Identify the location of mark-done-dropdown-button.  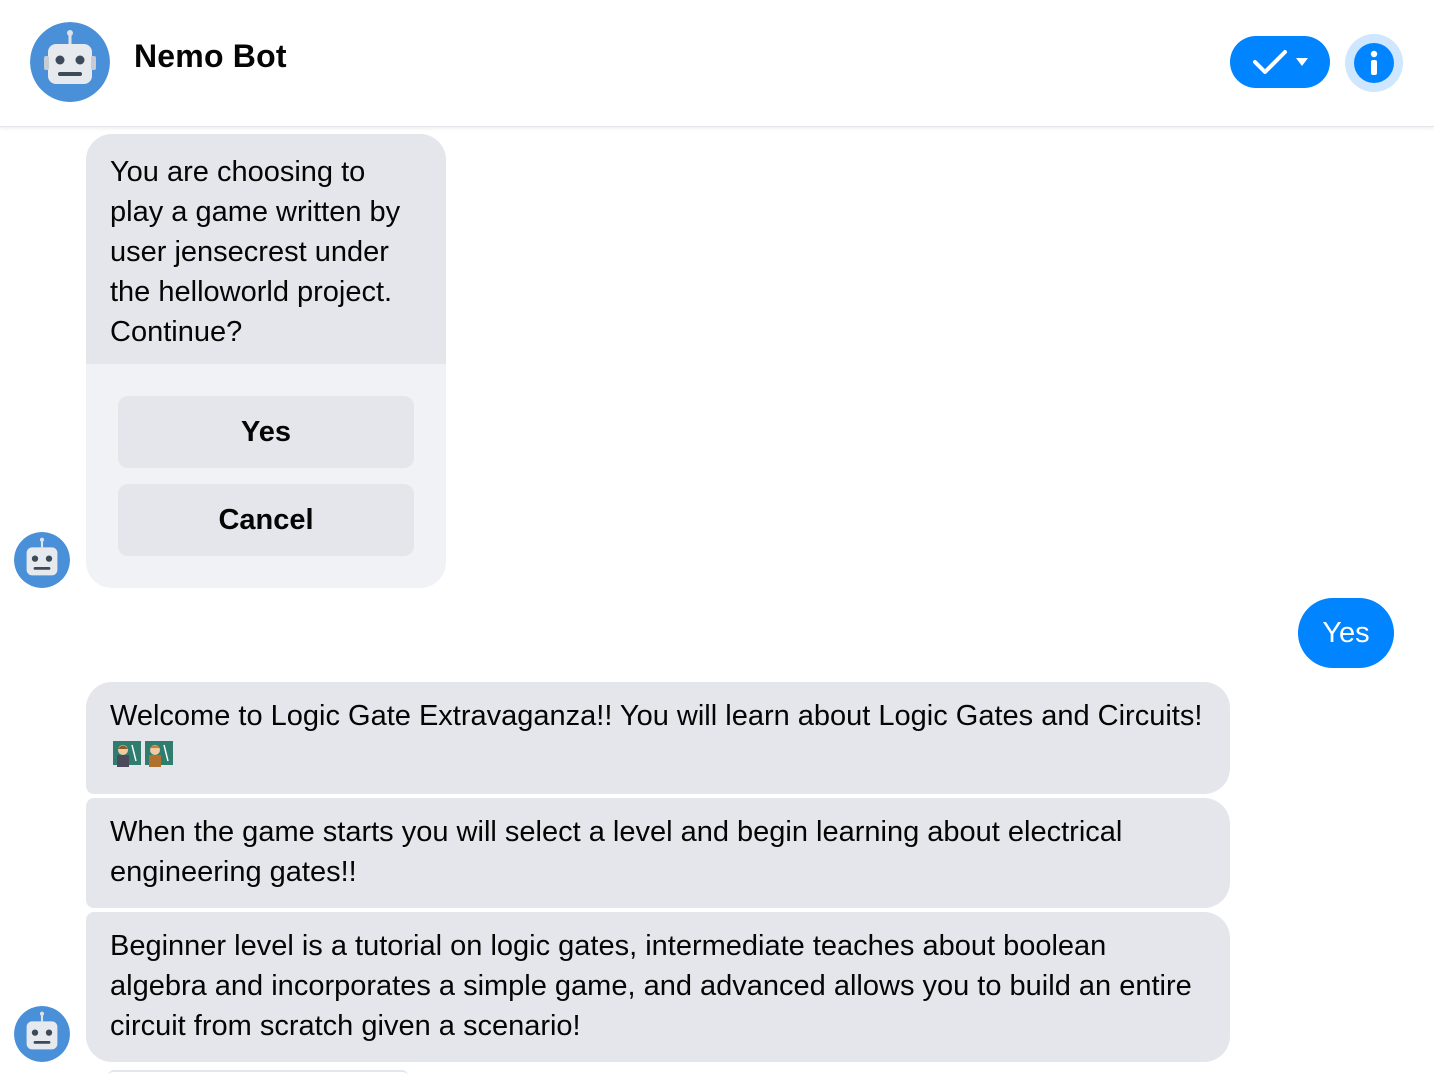
(1280, 62).